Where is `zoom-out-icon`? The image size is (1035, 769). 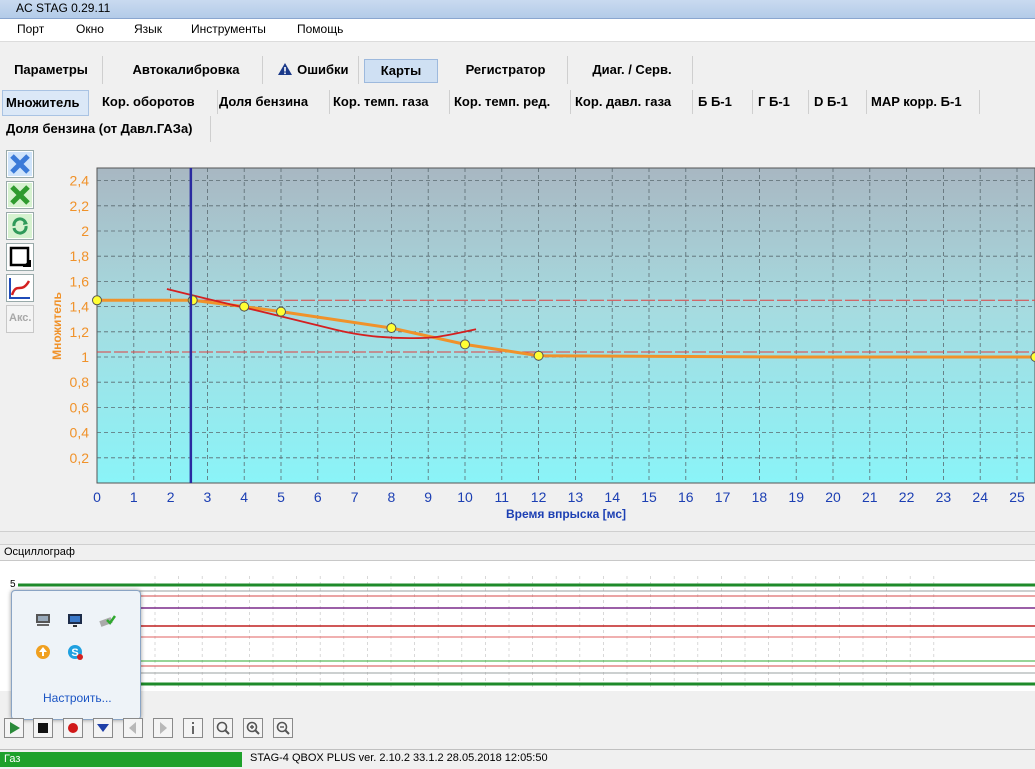 zoom-out-icon is located at coordinates (283, 728).